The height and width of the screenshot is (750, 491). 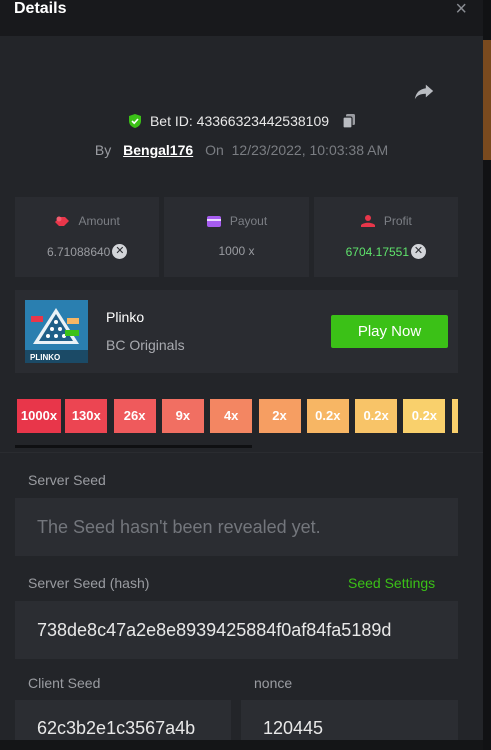 I want to click on bet-id: Bet ID: 43366323442538109, so click(x=239, y=121).